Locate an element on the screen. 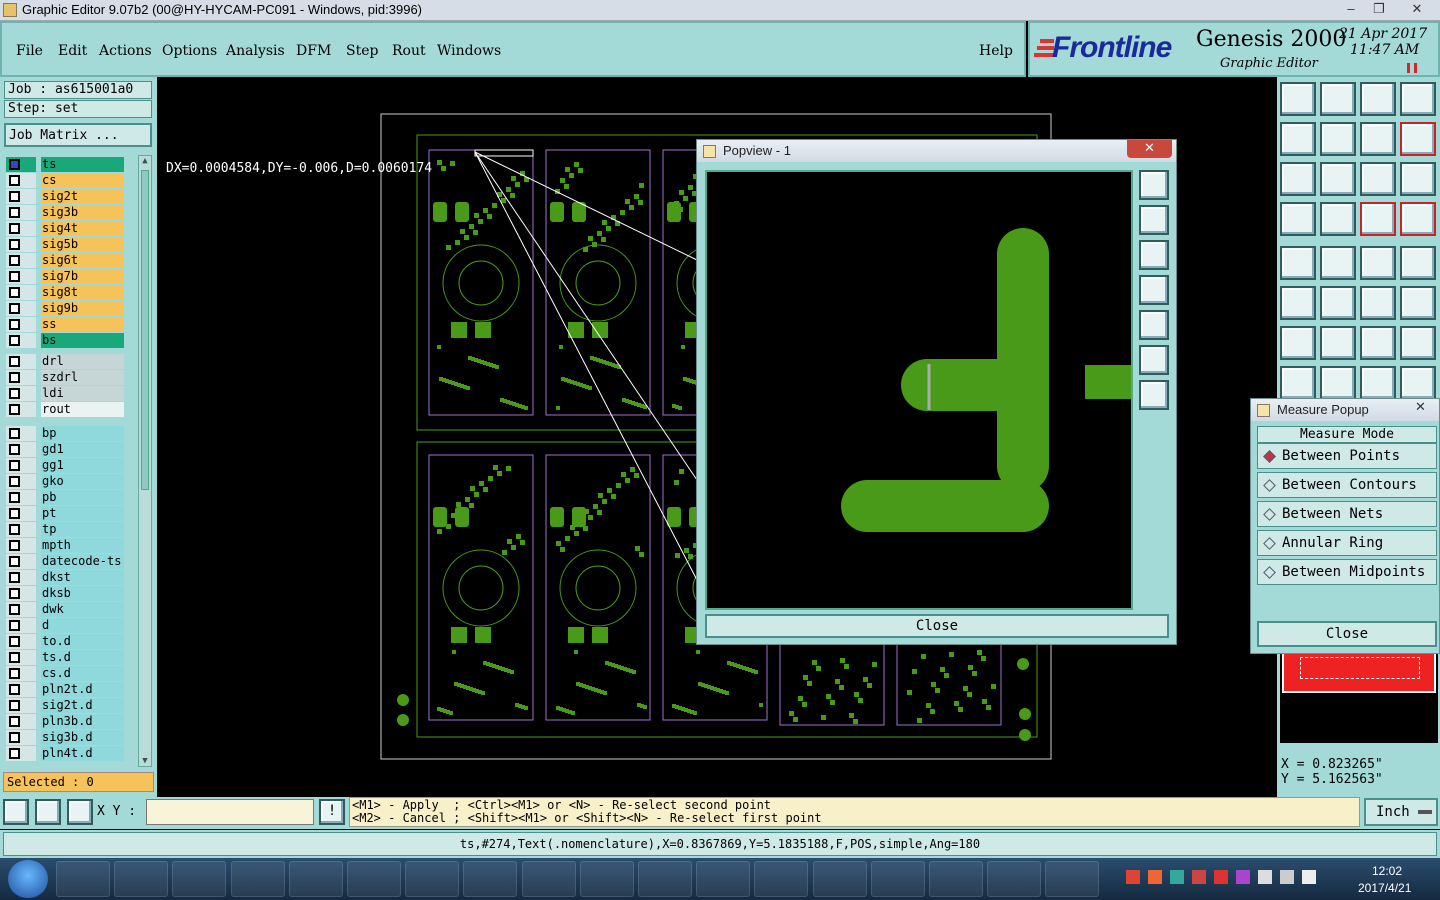 The width and height of the screenshot is (1440, 900). menu-file: File is located at coordinates (29, 51).